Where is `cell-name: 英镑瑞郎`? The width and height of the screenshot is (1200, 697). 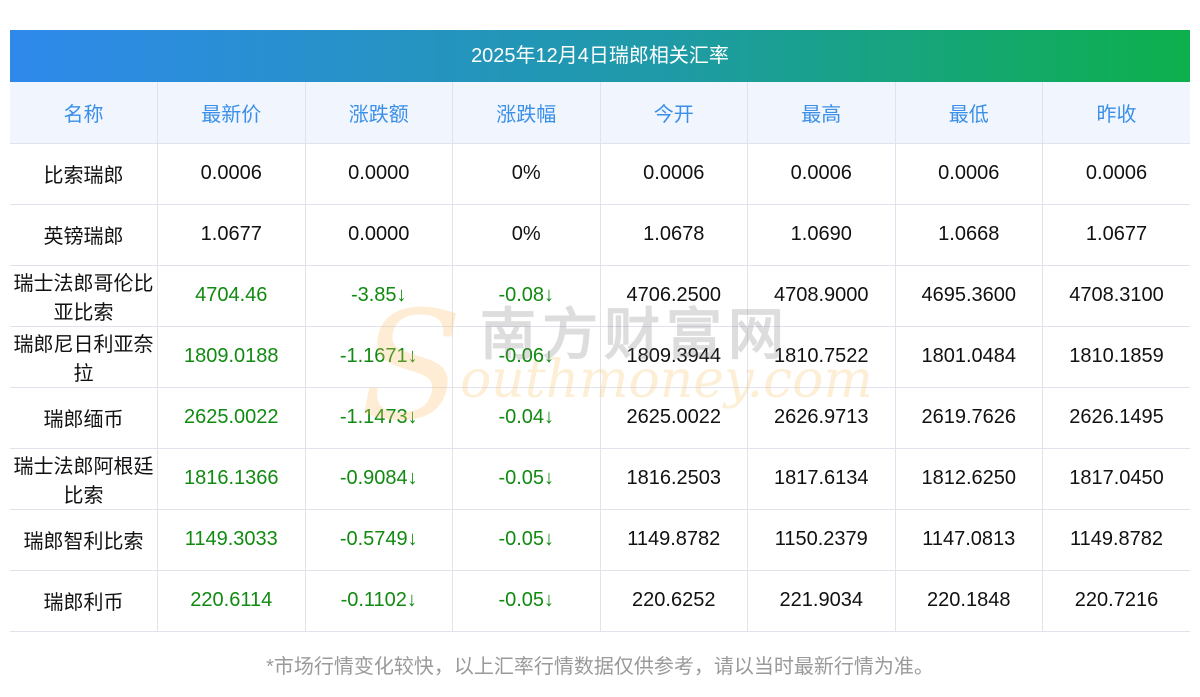 cell-name: 英镑瑞郎 is located at coordinates (84, 235).